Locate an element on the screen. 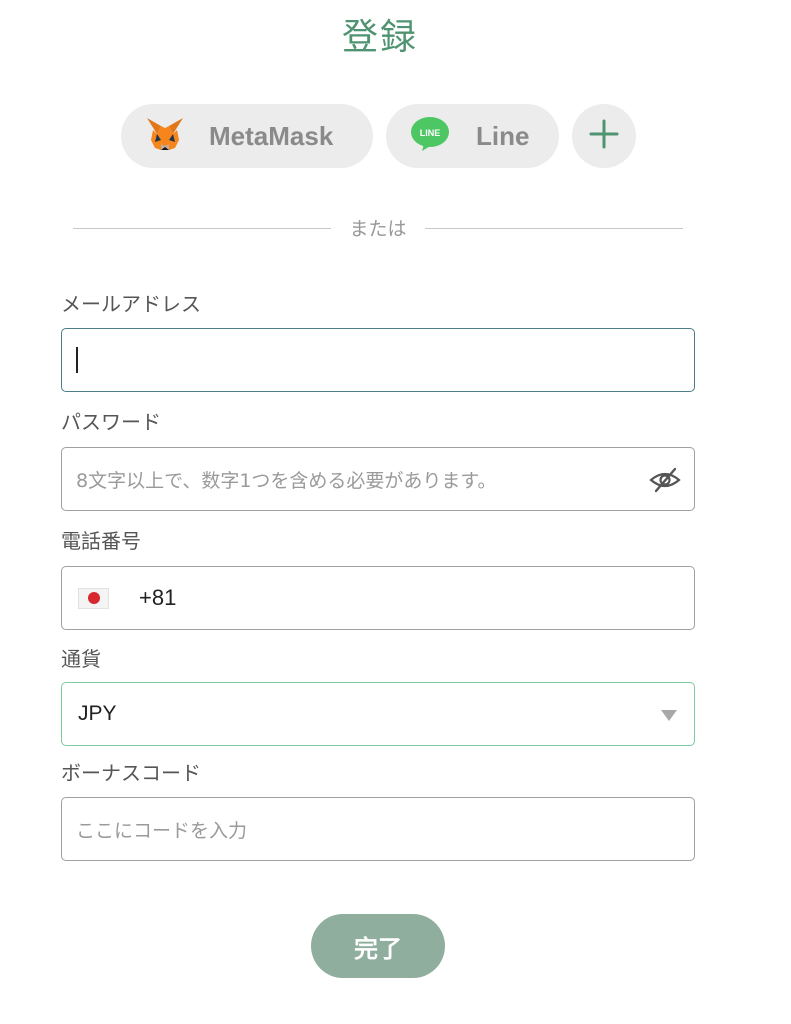 The image size is (791, 1024). eye-slash-icon is located at coordinates (665, 482).